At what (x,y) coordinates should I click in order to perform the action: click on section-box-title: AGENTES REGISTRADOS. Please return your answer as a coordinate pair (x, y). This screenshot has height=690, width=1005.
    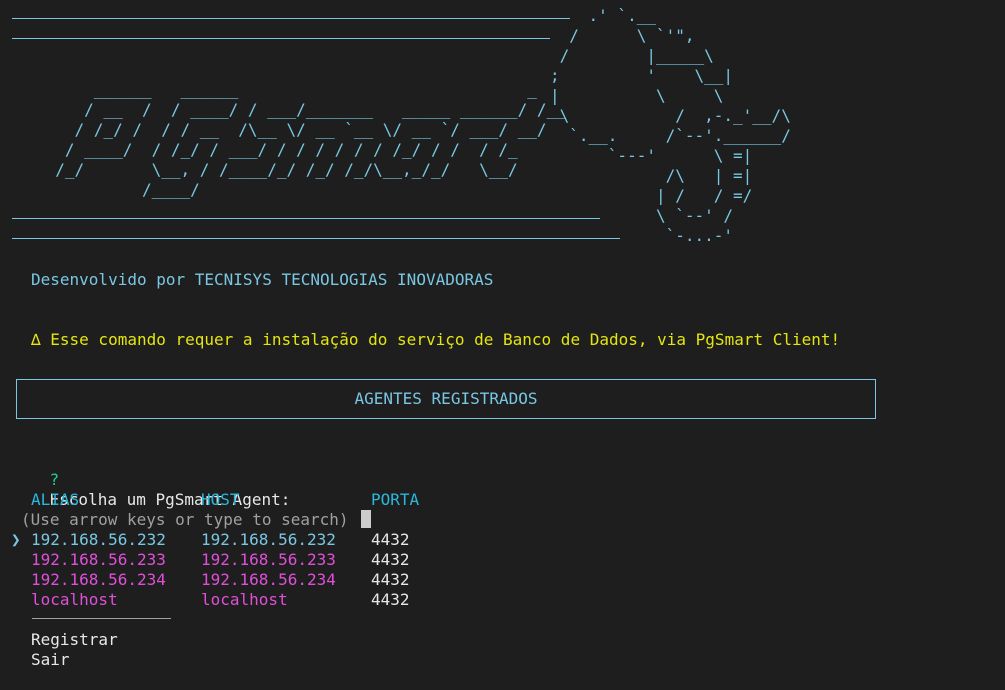
    Looking at the image, I should click on (446, 398).